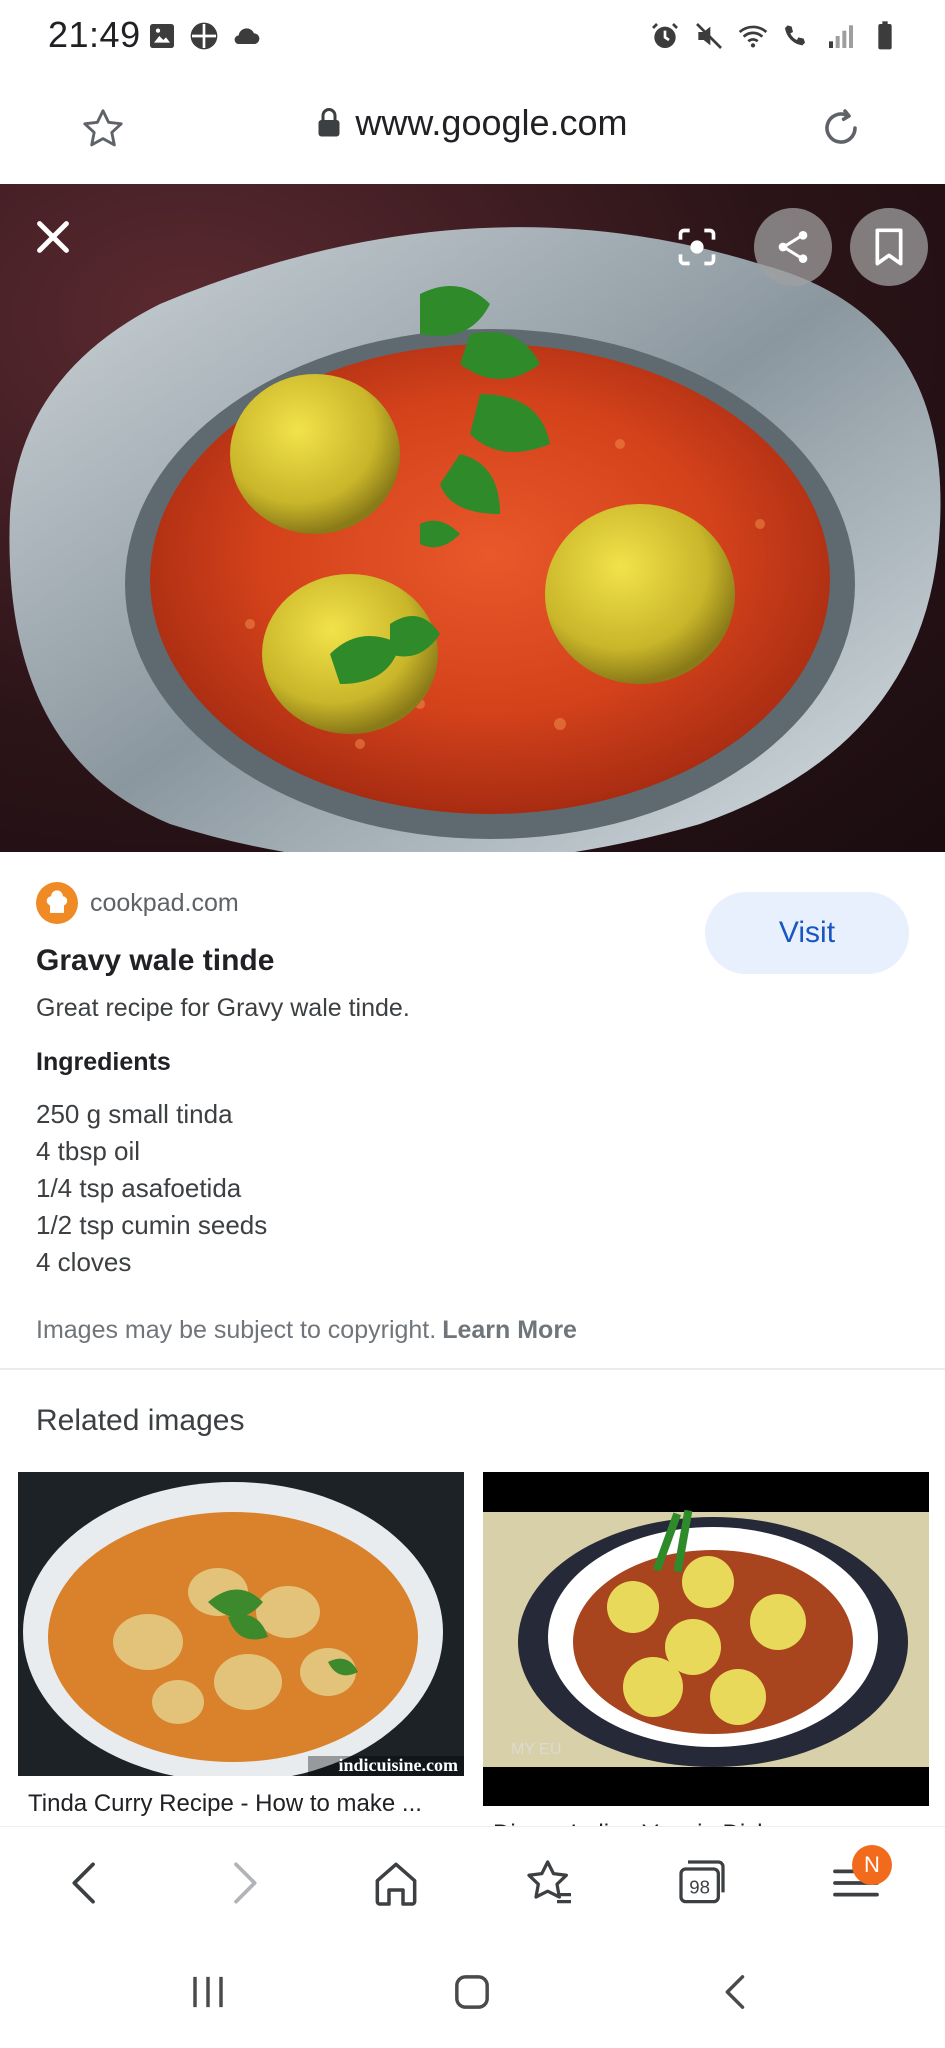 The width and height of the screenshot is (945, 2048). Describe the element at coordinates (152, 1225) in the screenshot. I see `ingredient-item: 1/2 tsp cumin seeds` at that location.